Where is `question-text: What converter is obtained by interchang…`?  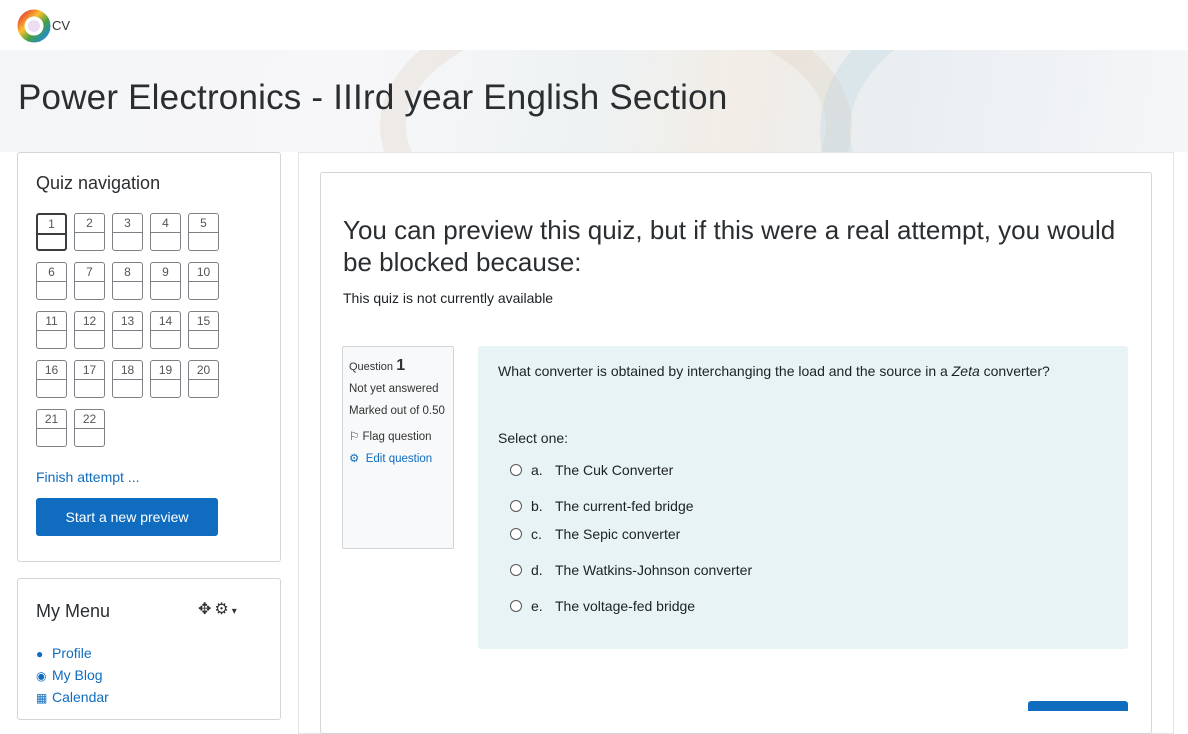 question-text: What converter is obtained by interchang… is located at coordinates (774, 371).